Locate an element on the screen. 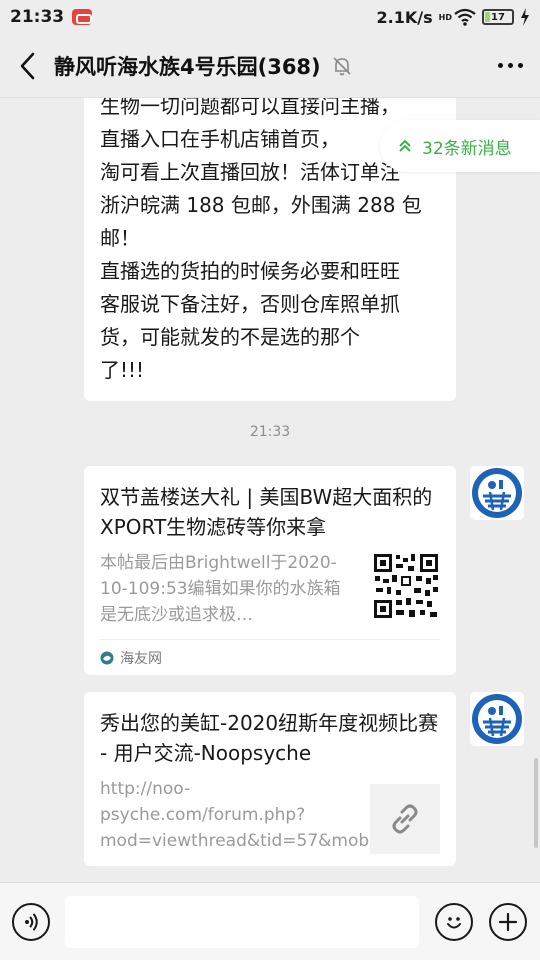 This screenshot has height=960, width=540. emoji-icon is located at coordinates (454, 922).